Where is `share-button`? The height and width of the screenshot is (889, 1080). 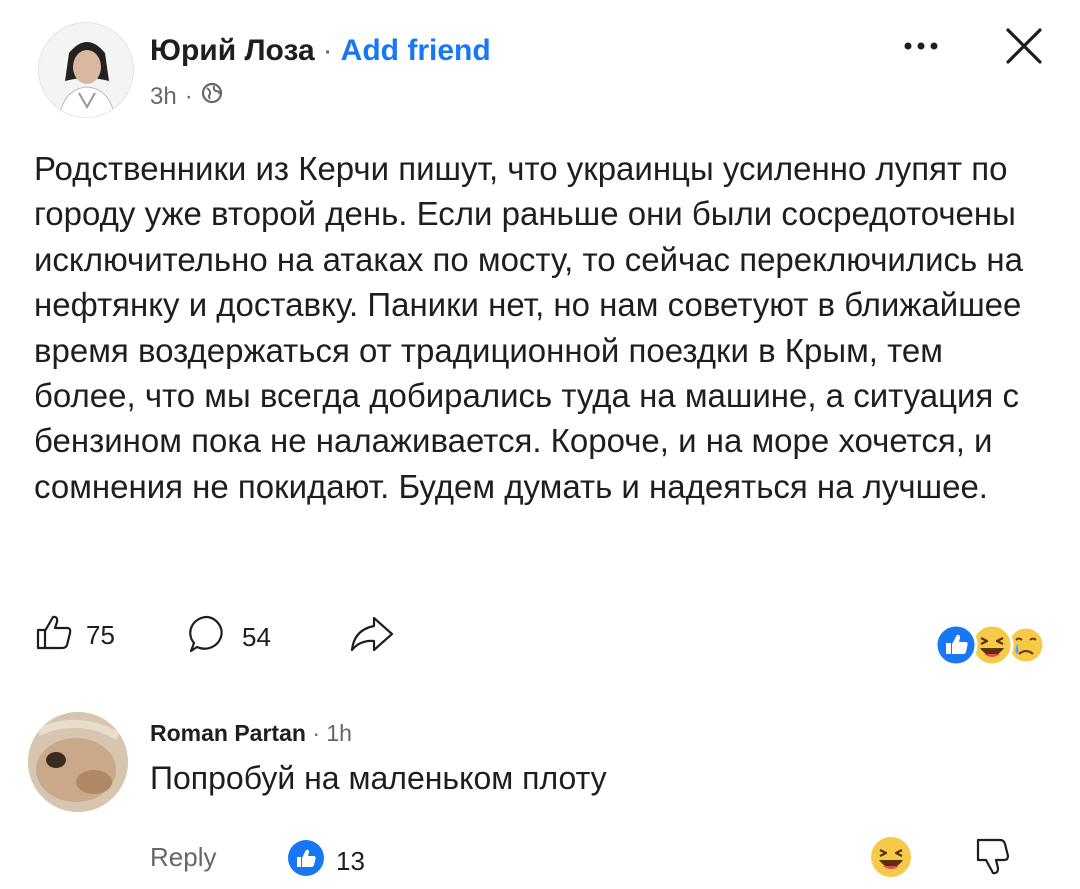
share-button is located at coordinates (372, 637).